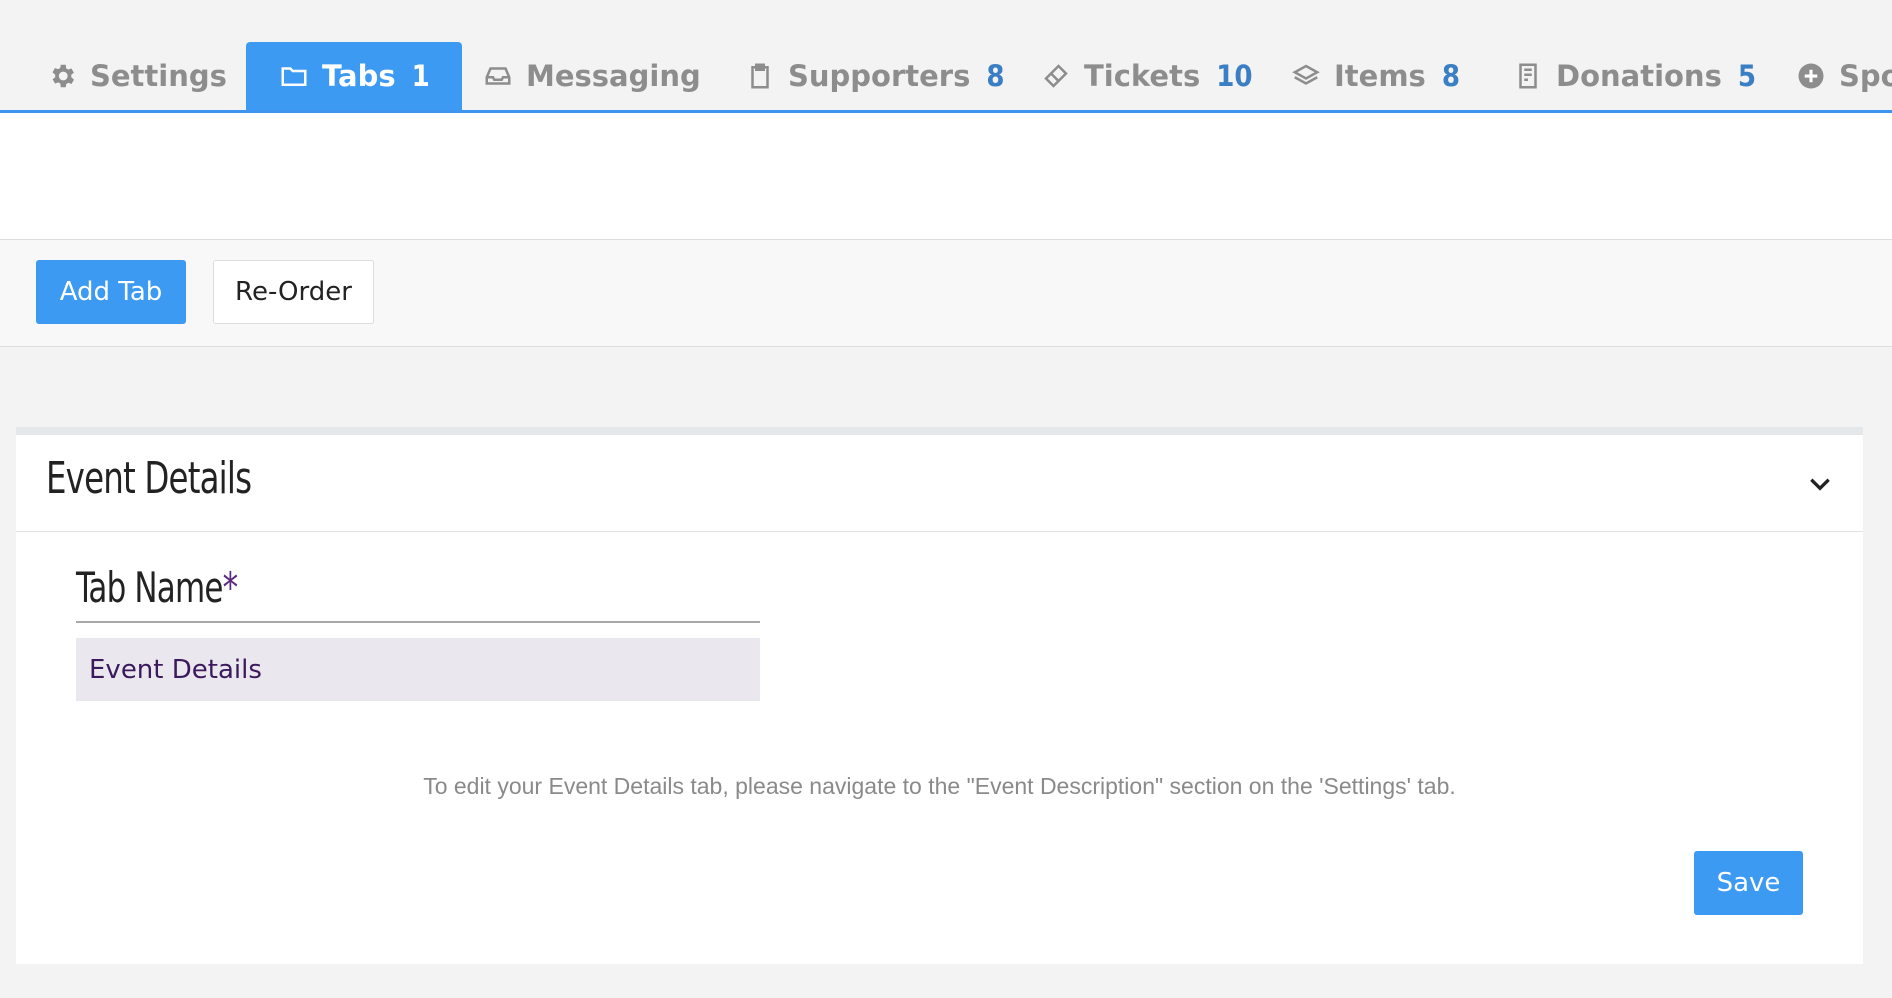 The image size is (1892, 998). I want to click on tab-count: 5, so click(1746, 76).